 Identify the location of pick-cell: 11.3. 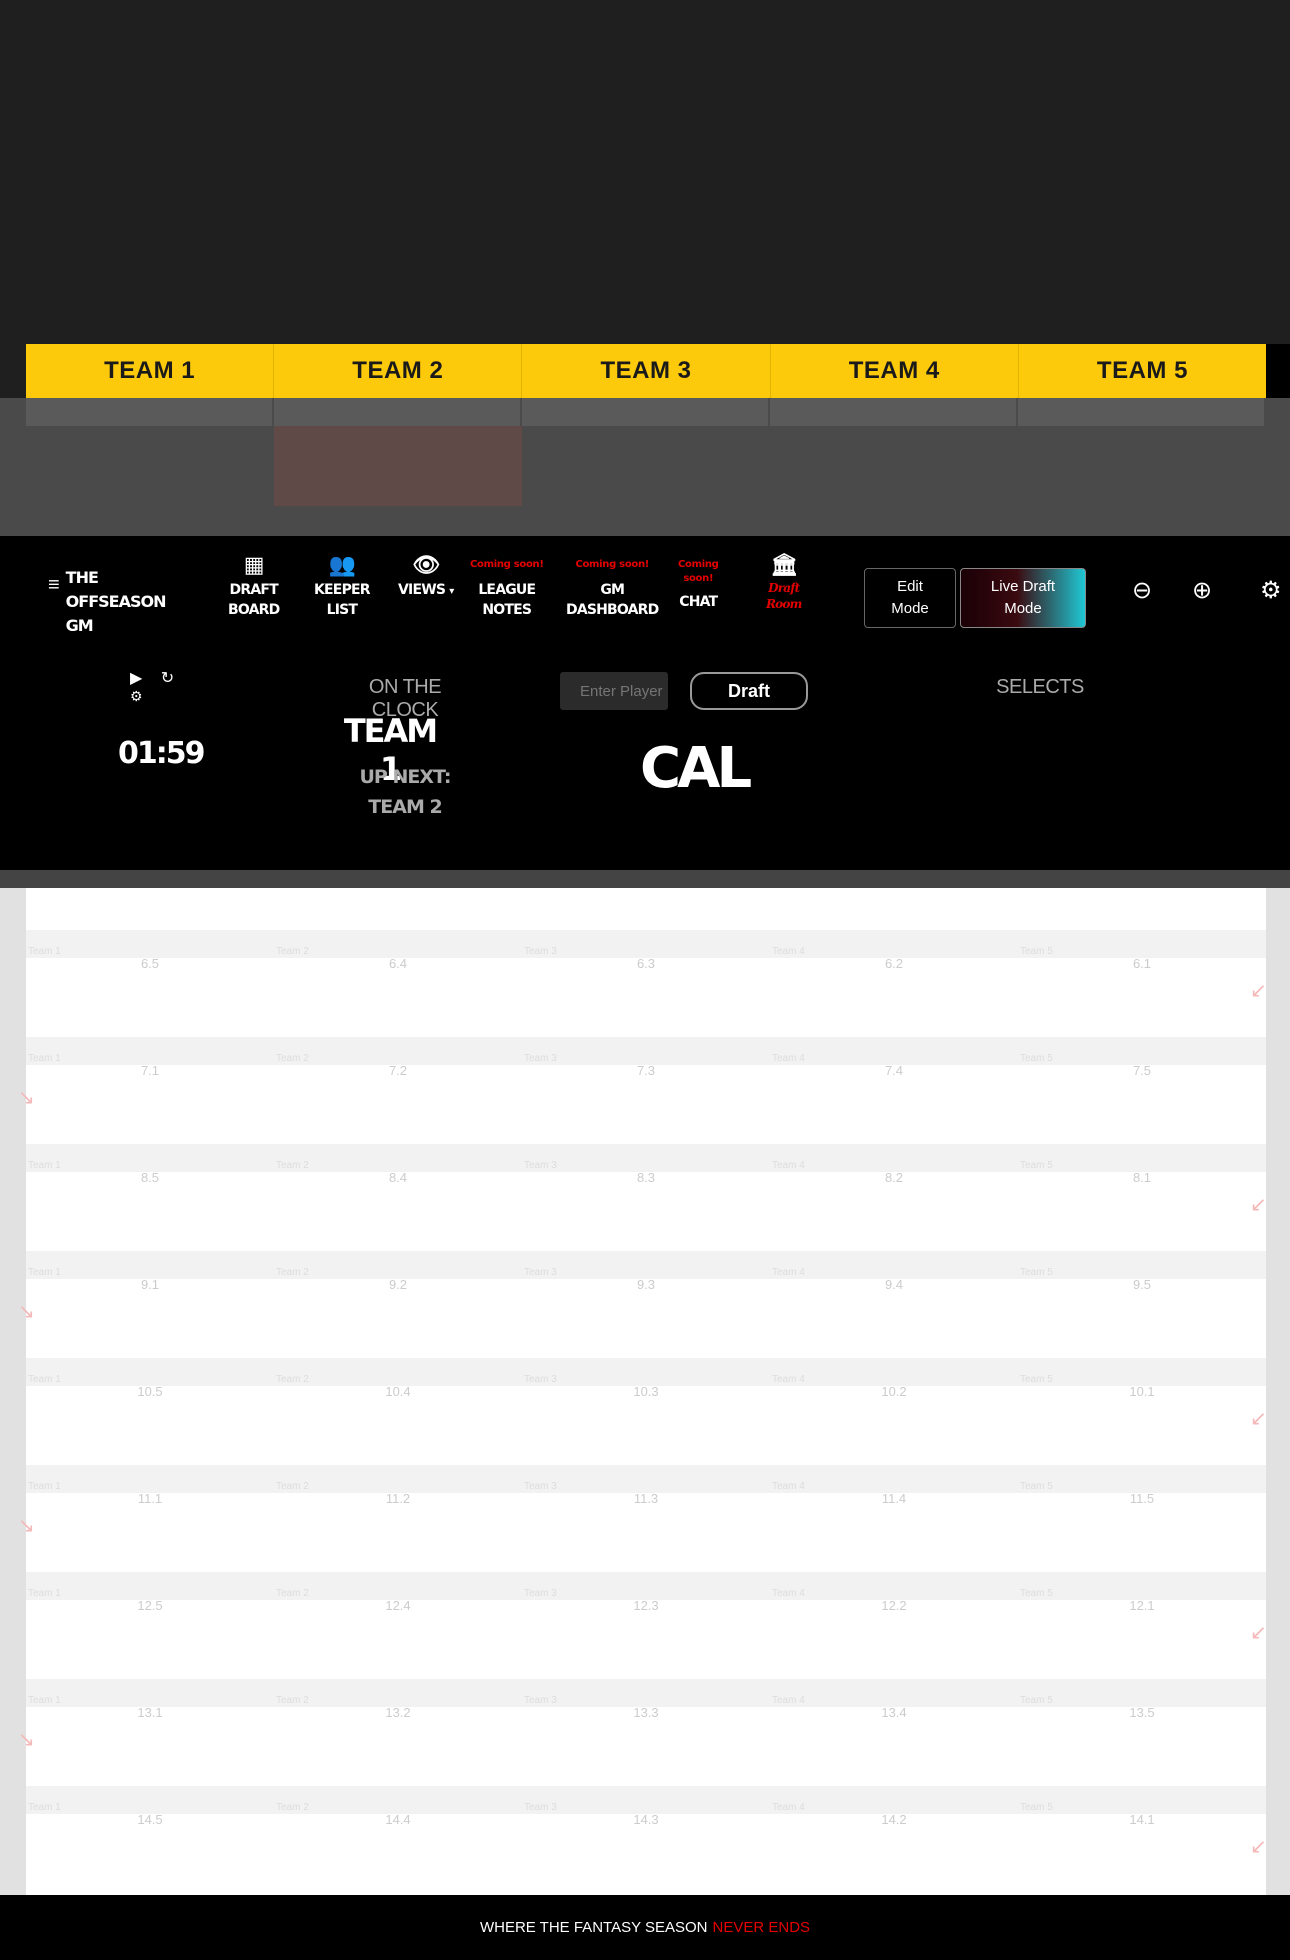
(646, 1498).